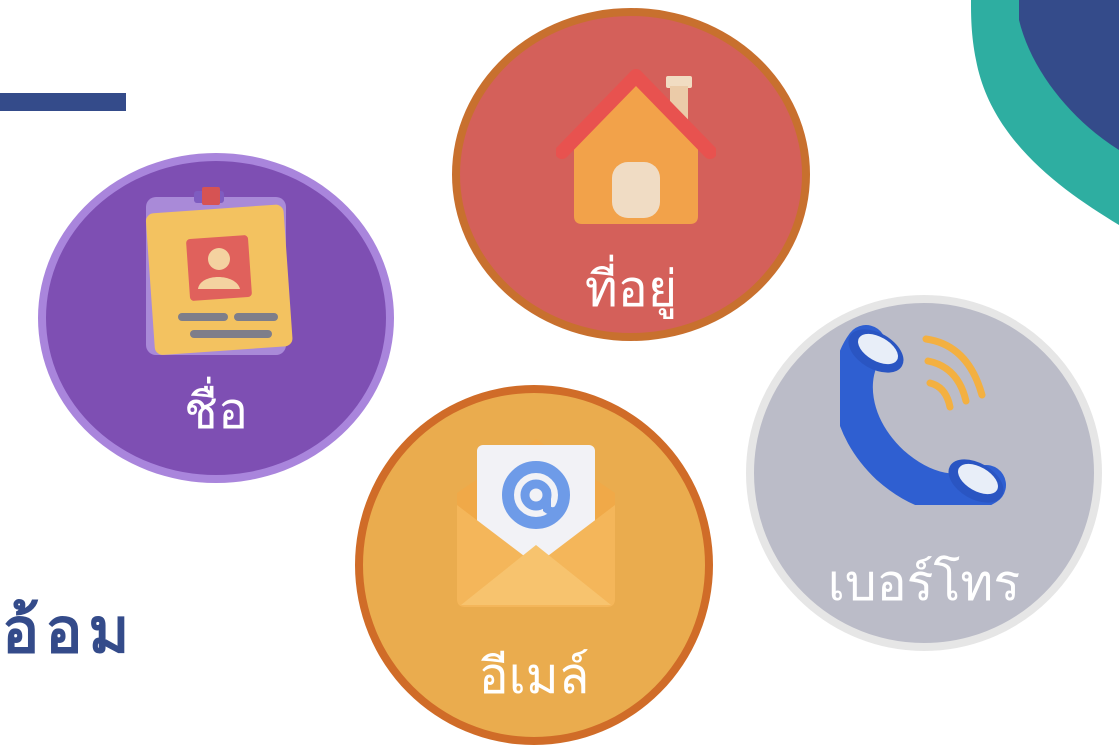 This screenshot has height=746, width=1119. Describe the element at coordinates (923, 415) in the screenshot. I see `phone-icon` at that location.